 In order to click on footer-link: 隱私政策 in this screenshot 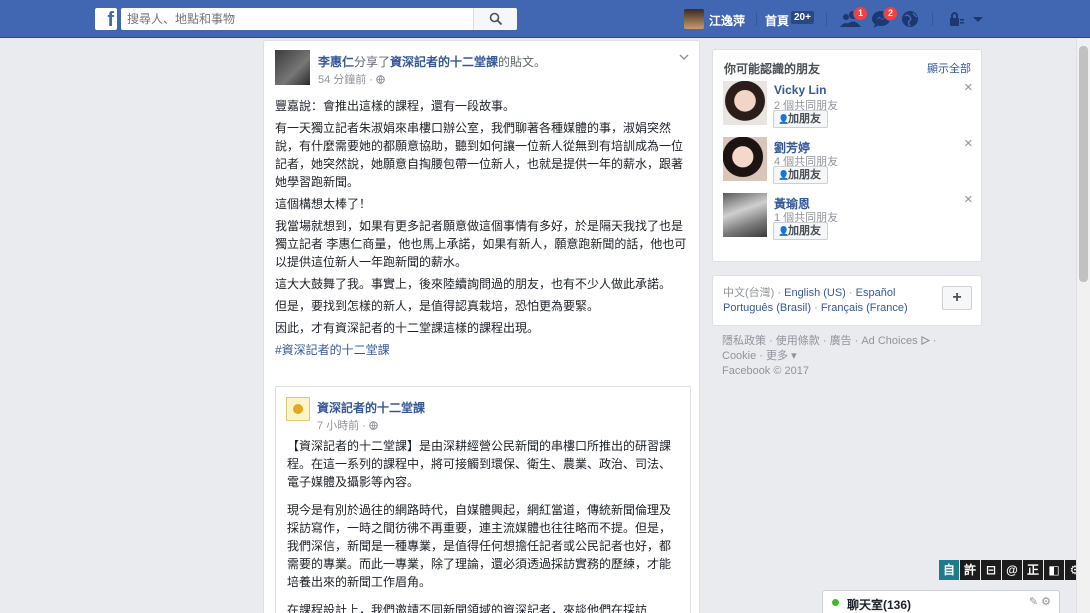, I will do `click(744, 341)`.